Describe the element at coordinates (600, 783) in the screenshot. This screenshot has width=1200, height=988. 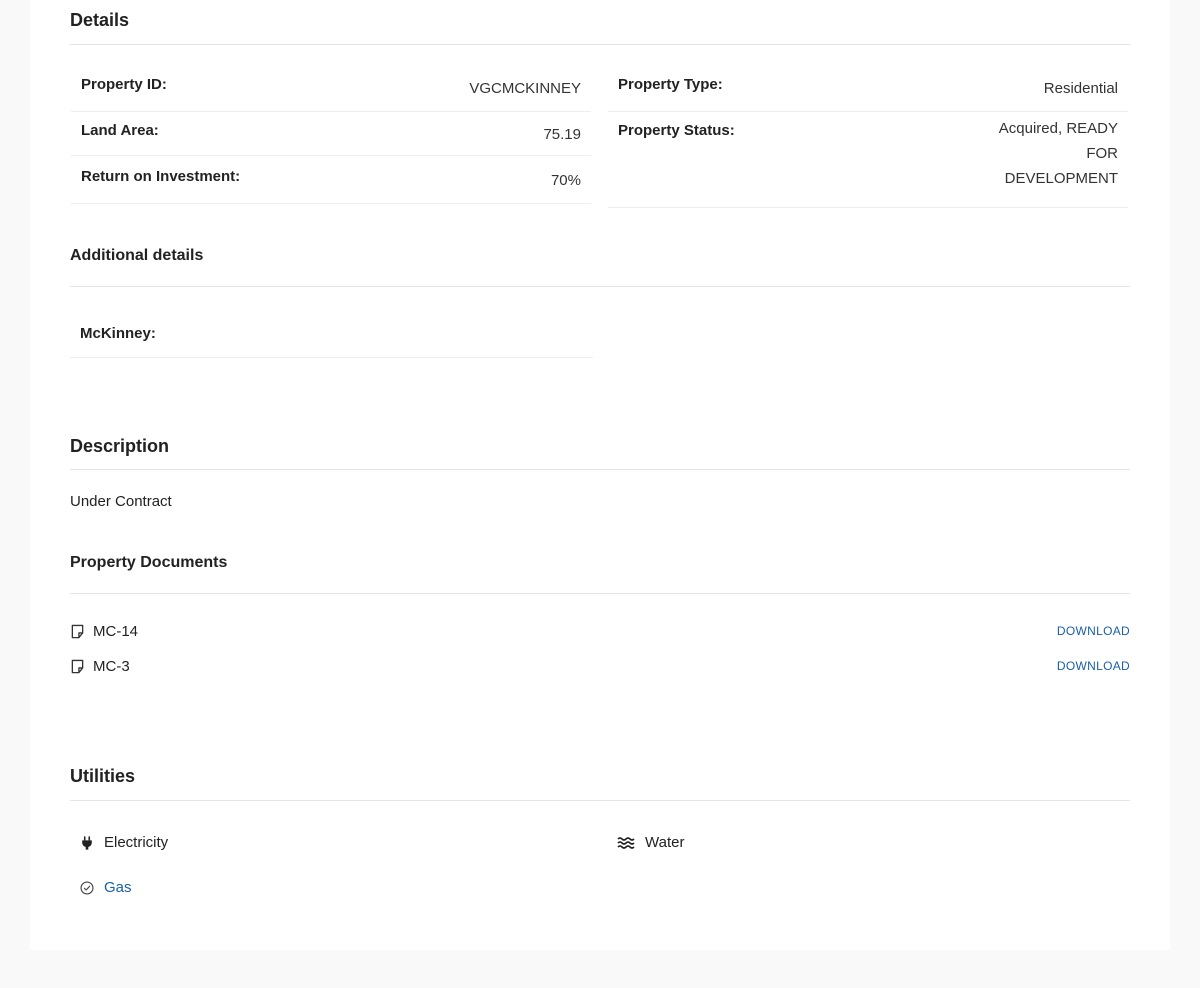
I see `utilities-heading: Utilities` at that location.